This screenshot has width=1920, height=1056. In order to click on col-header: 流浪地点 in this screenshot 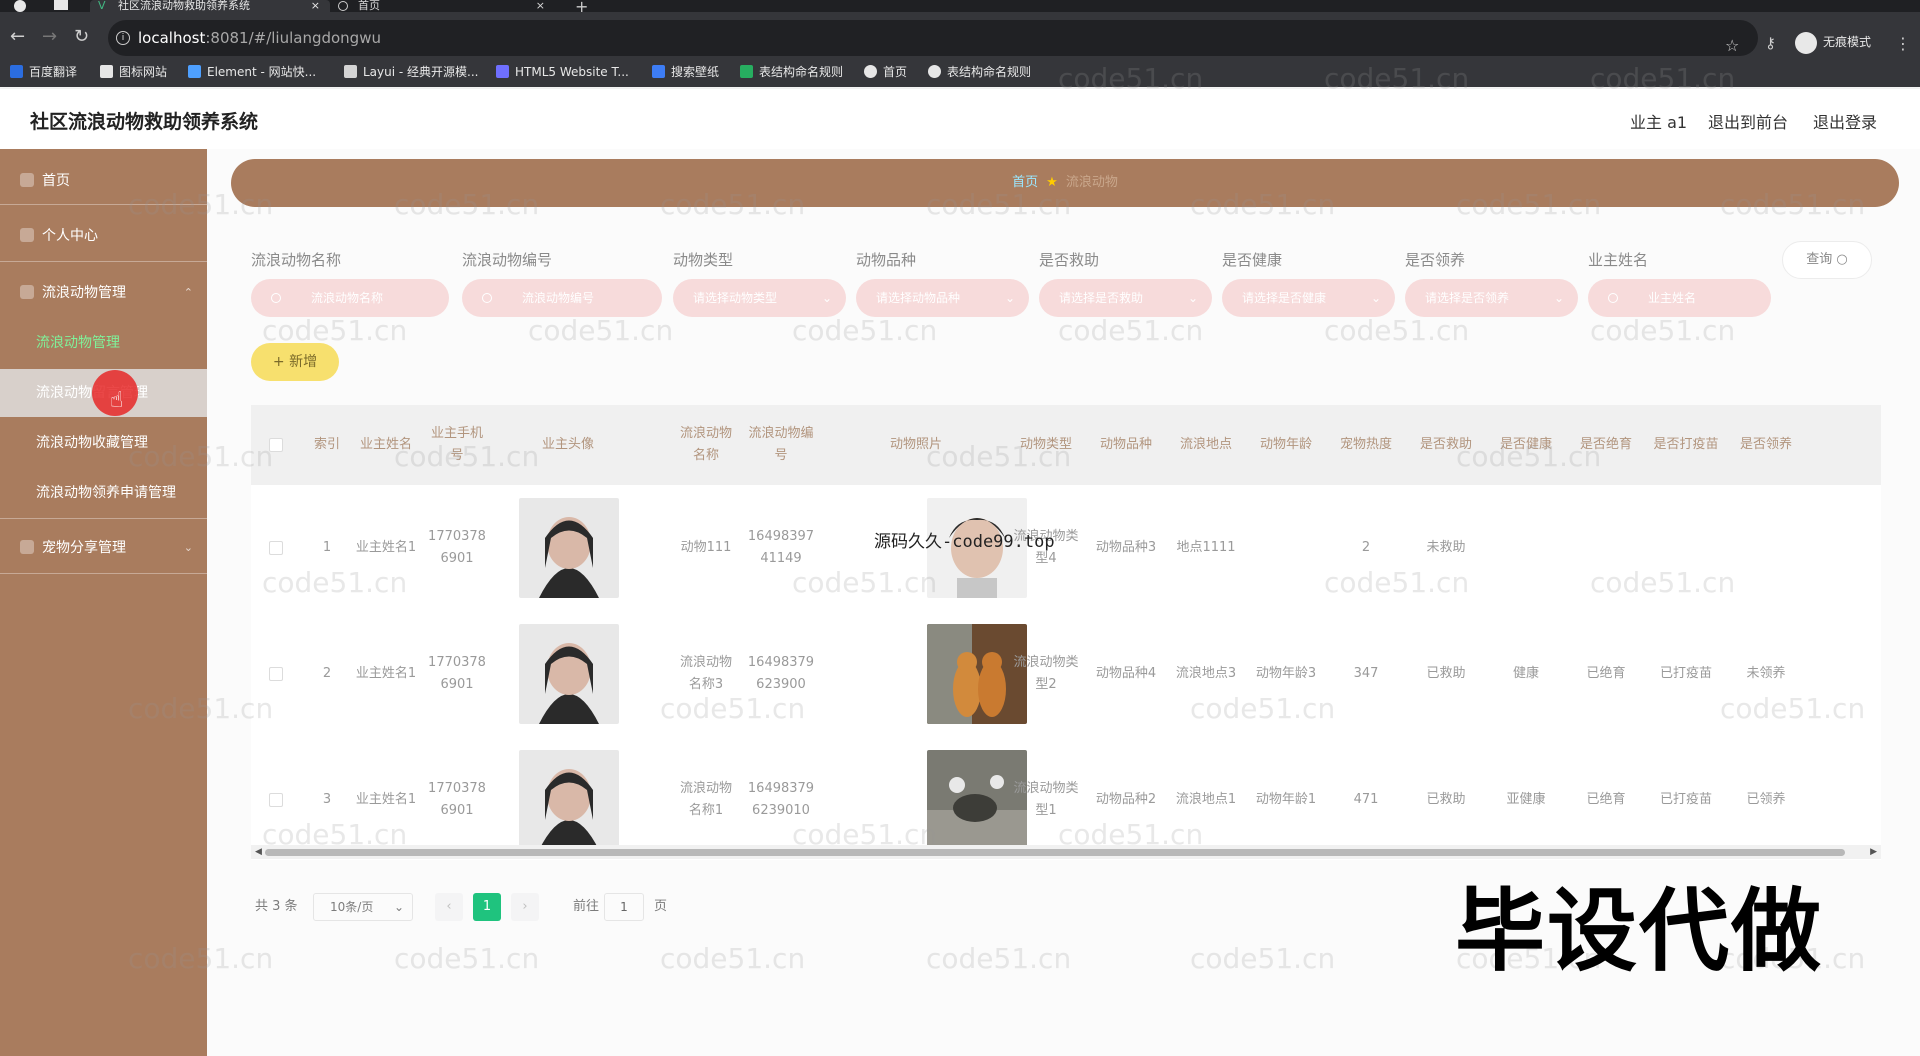, I will do `click(1206, 445)`.